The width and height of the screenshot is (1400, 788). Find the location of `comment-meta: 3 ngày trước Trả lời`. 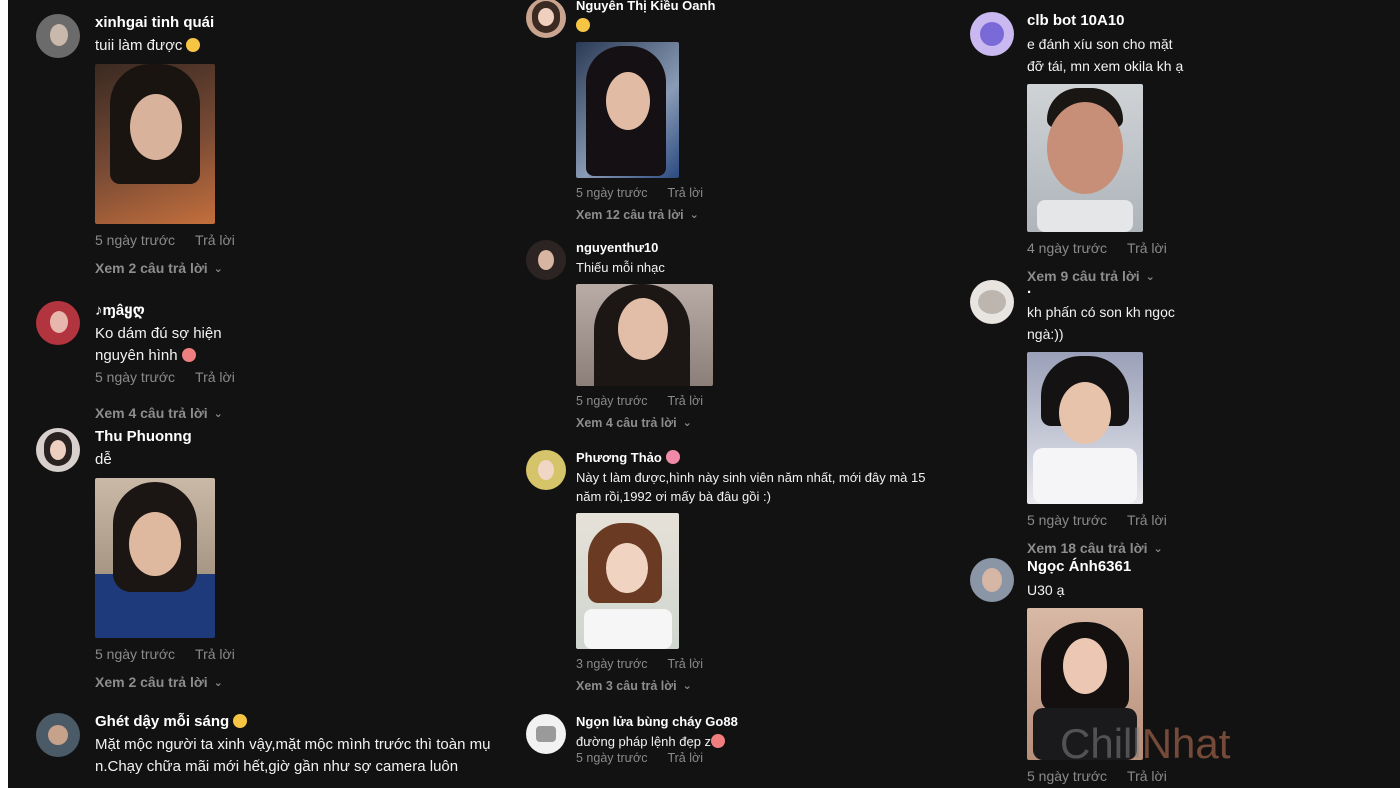

comment-meta: 3 ngày trước Trả lời is located at coordinates (761, 664).